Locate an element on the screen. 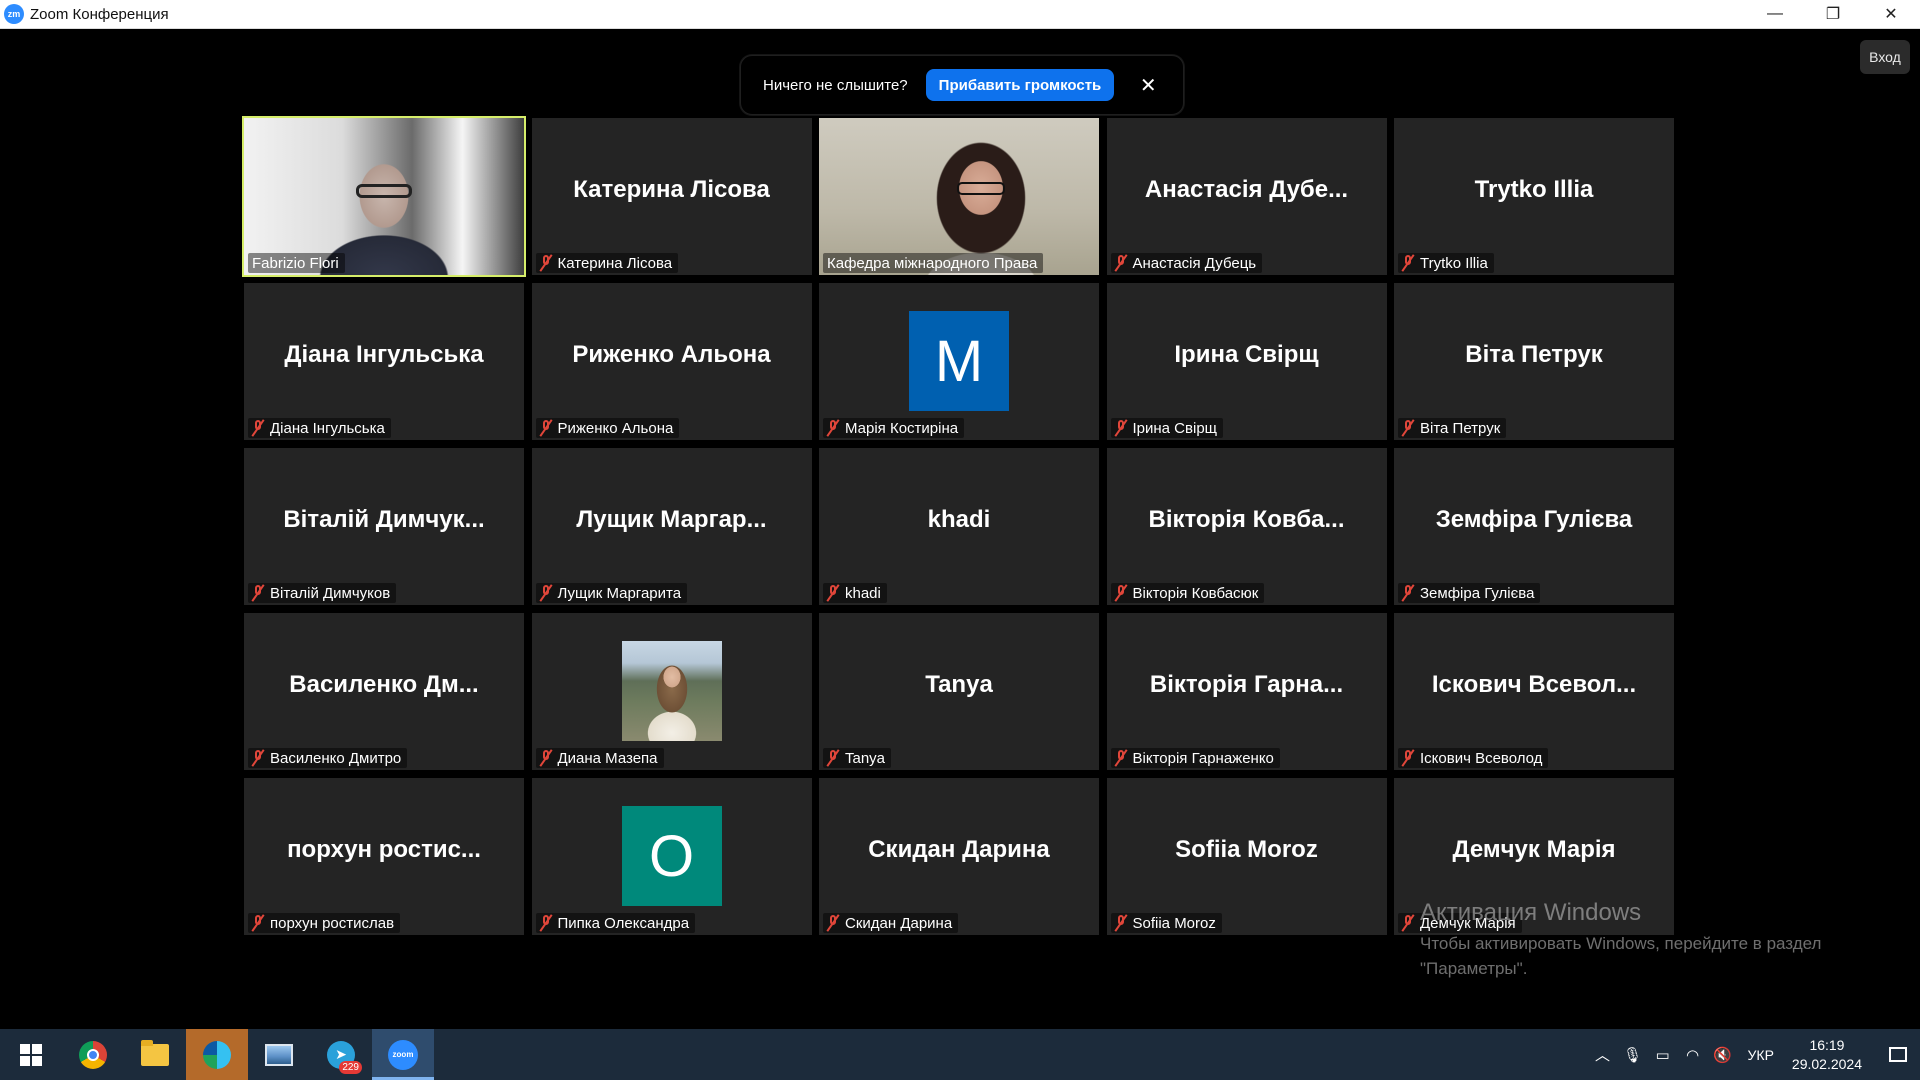 This screenshot has width=1920, height=1080. participant-display-name: Діана Інгульська is located at coordinates (384, 354).